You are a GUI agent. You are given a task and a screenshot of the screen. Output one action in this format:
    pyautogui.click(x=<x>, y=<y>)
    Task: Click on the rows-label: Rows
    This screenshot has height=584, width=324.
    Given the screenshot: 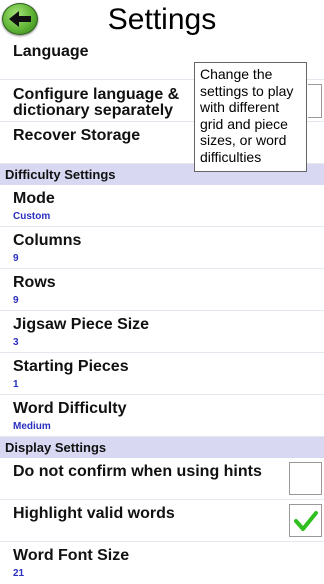 What is the action you would take?
    pyautogui.click(x=34, y=282)
    